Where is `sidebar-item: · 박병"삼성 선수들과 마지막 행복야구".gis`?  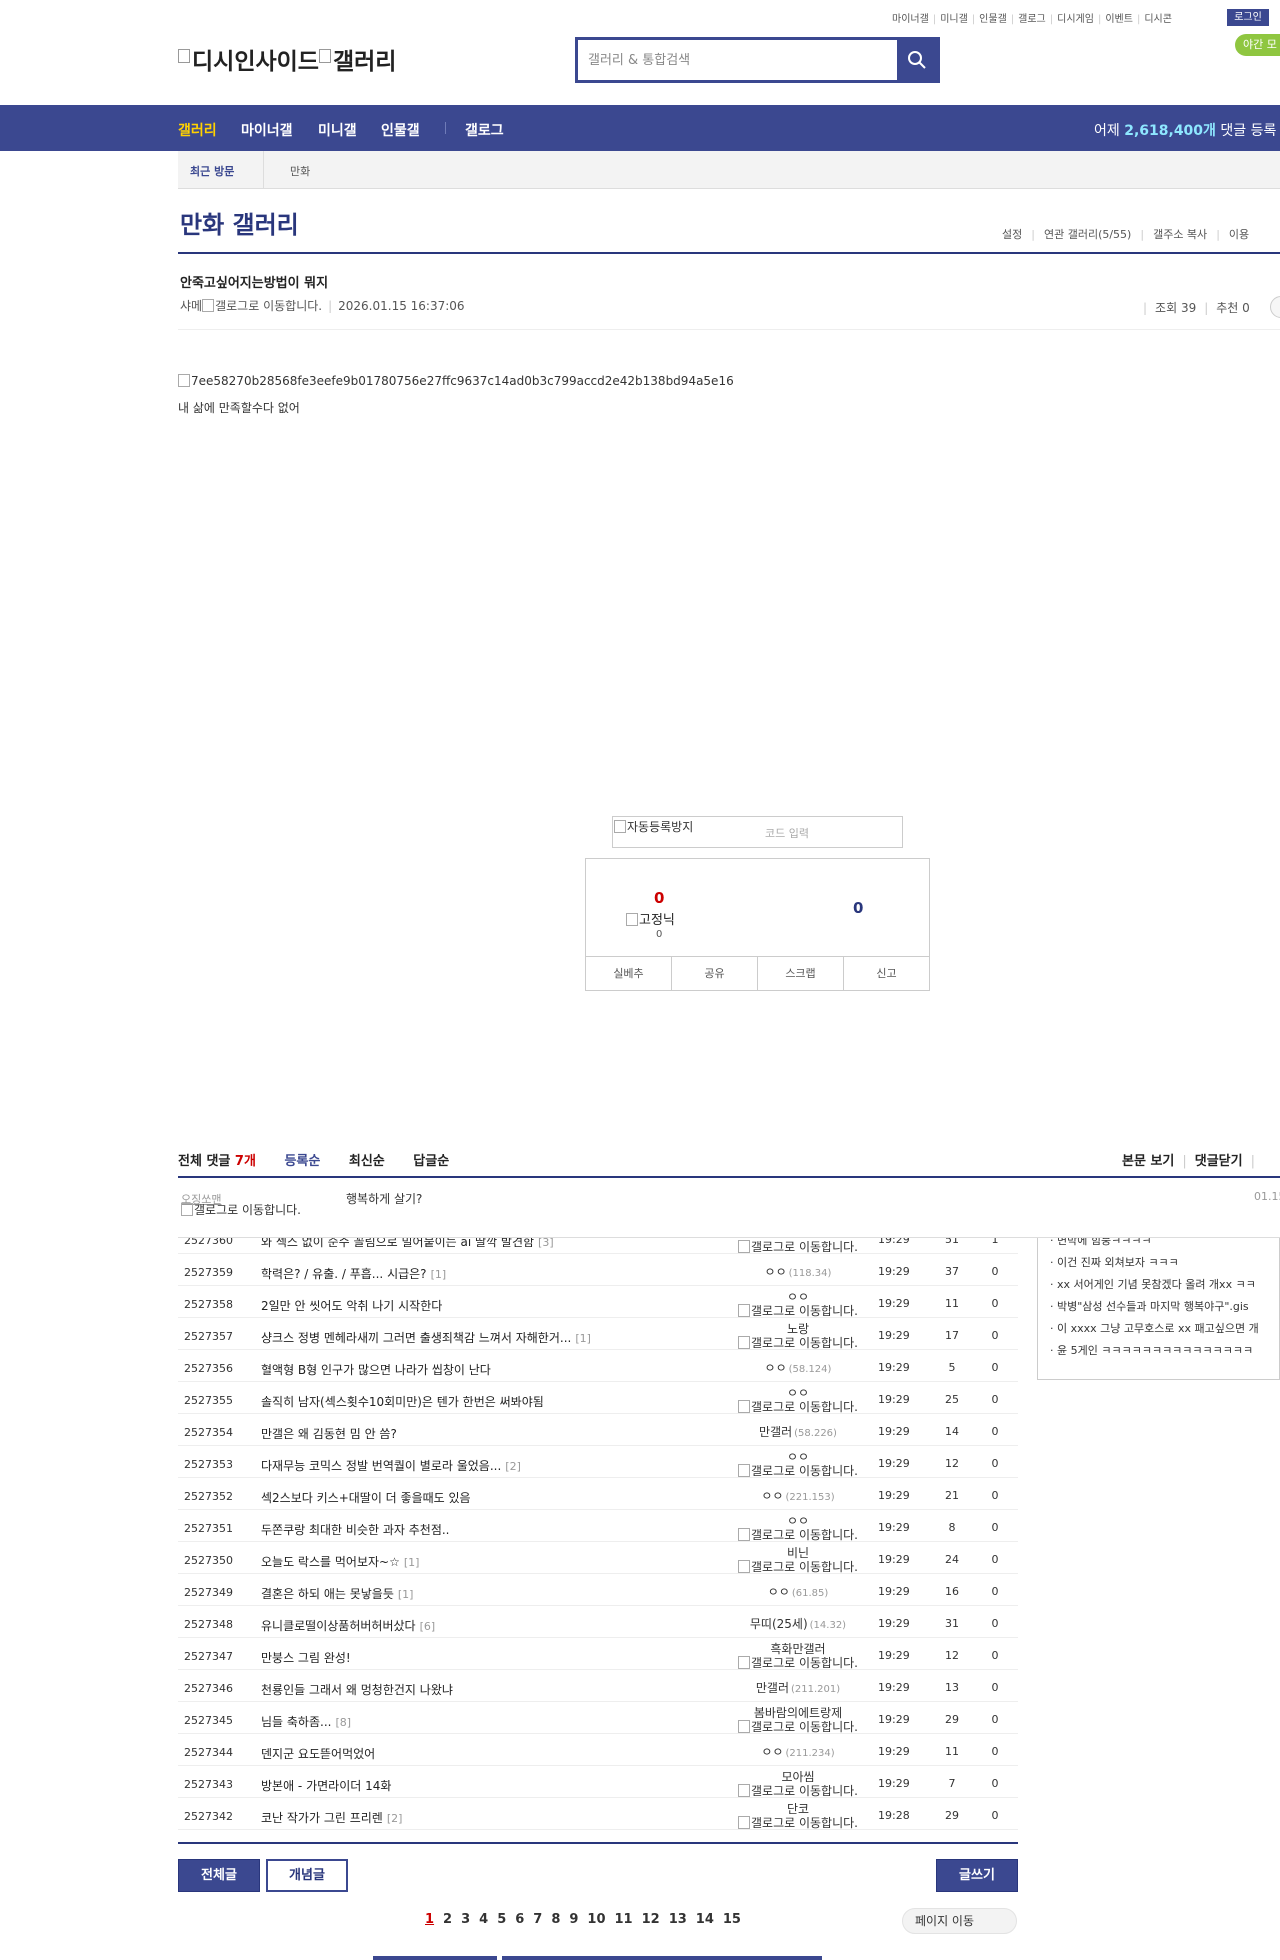 sidebar-item: · 박병"삼성 선수들과 마지막 행복야구".gis is located at coordinates (1149, 1306).